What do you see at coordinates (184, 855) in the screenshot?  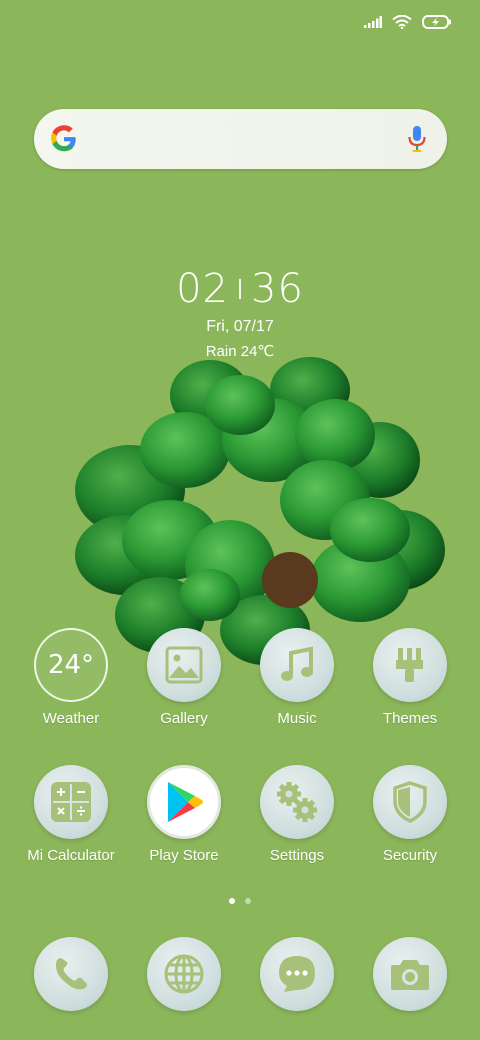 I see `app-label: Play Store` at bounding box center [184, 855].